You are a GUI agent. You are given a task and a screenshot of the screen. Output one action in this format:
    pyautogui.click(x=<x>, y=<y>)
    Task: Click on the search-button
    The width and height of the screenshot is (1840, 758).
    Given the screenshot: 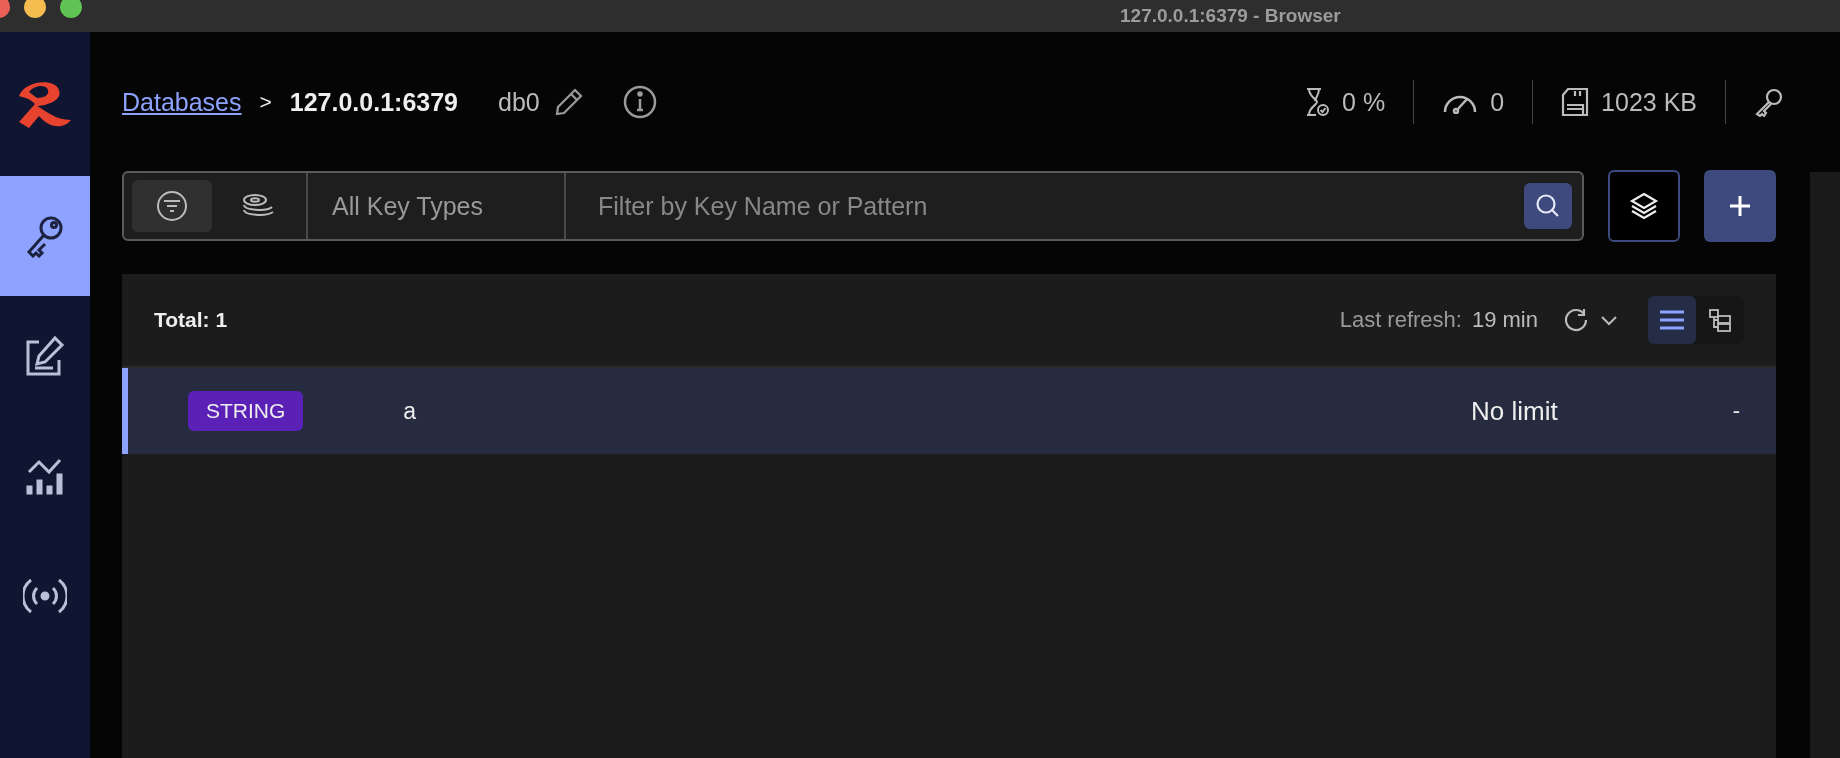 What is the action you would take?
    pyautogui.click(x=1548, y=206)
    